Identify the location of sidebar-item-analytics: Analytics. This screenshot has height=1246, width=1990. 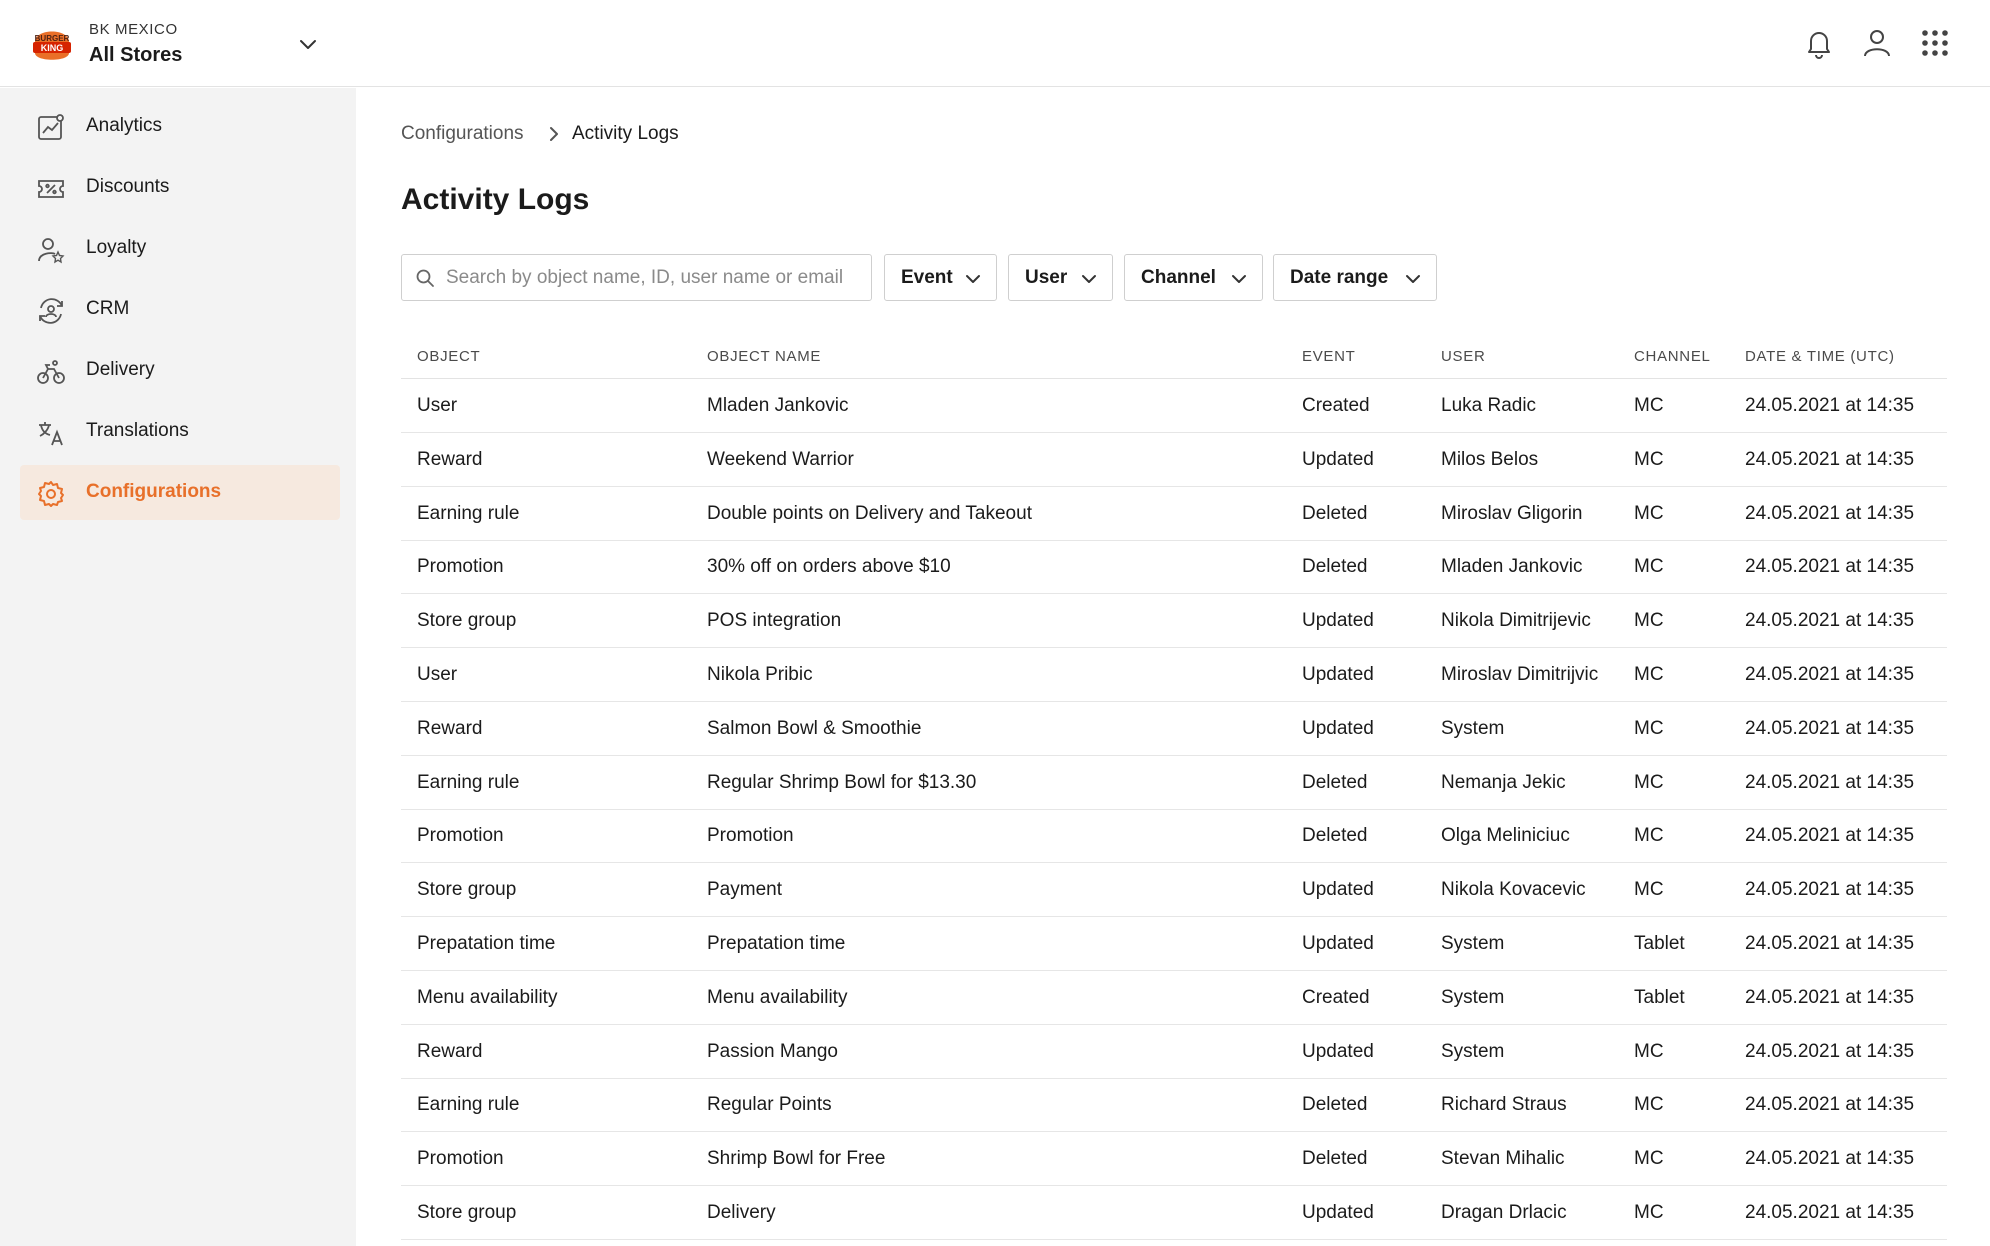
(180, 126).